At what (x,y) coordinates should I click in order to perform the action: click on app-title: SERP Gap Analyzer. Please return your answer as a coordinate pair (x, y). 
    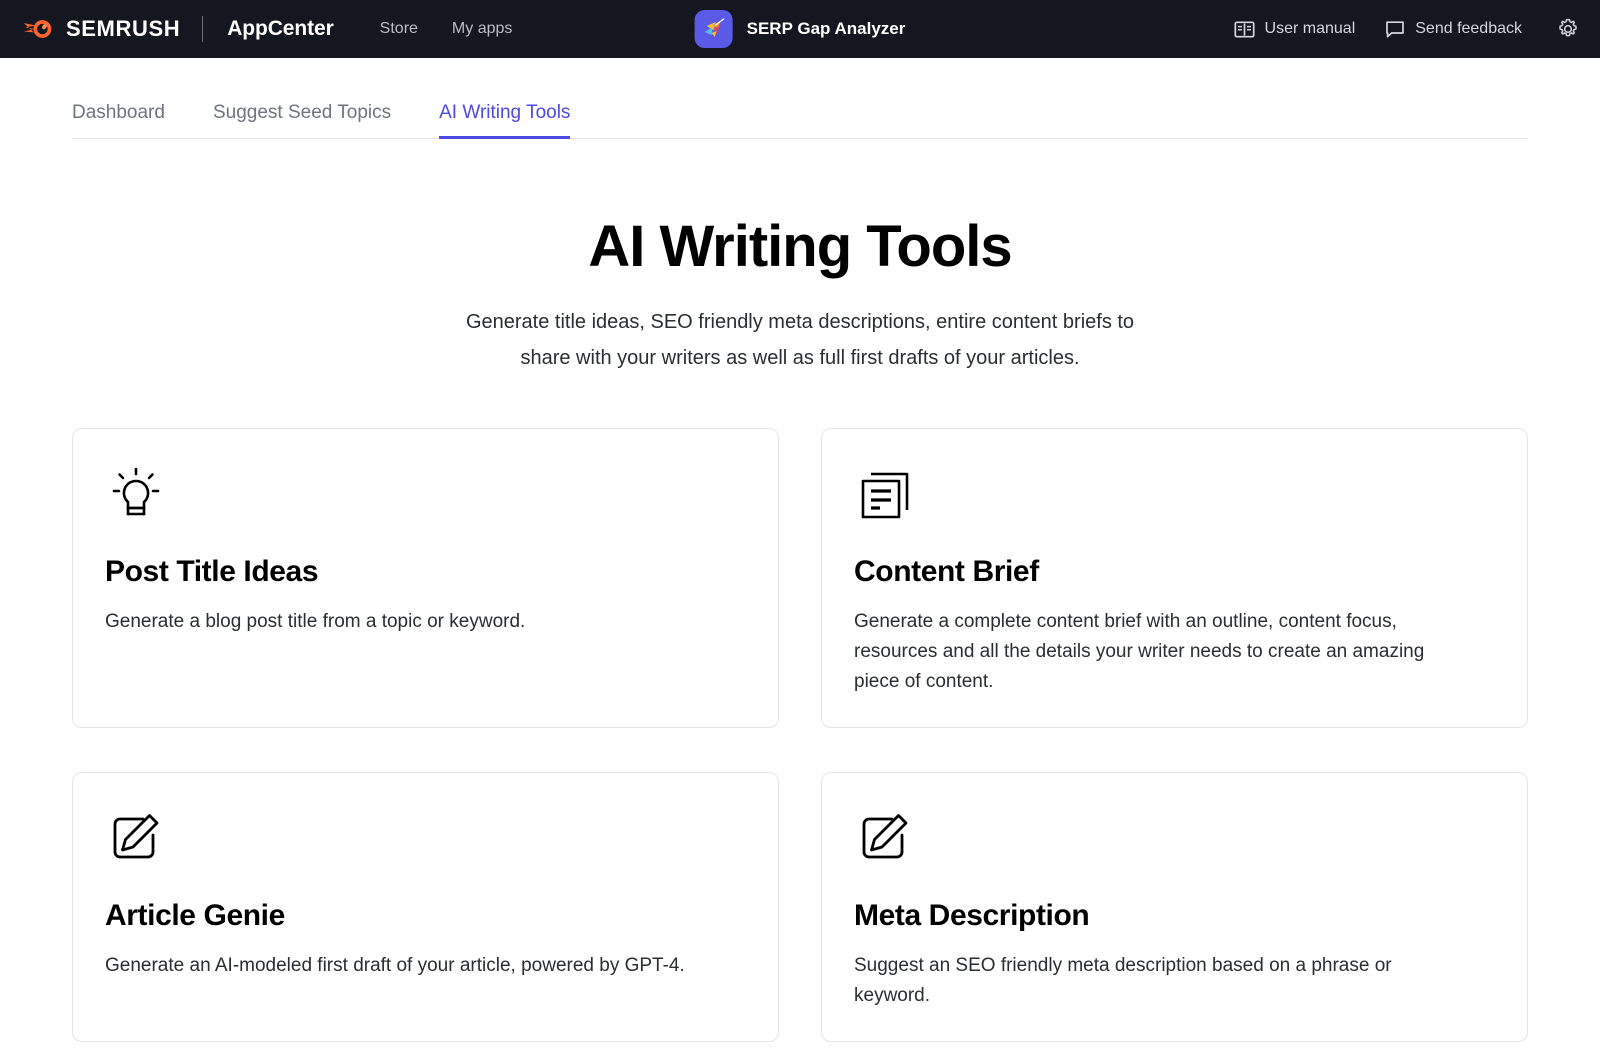
    Looking at the image, I should click on (826, 28).